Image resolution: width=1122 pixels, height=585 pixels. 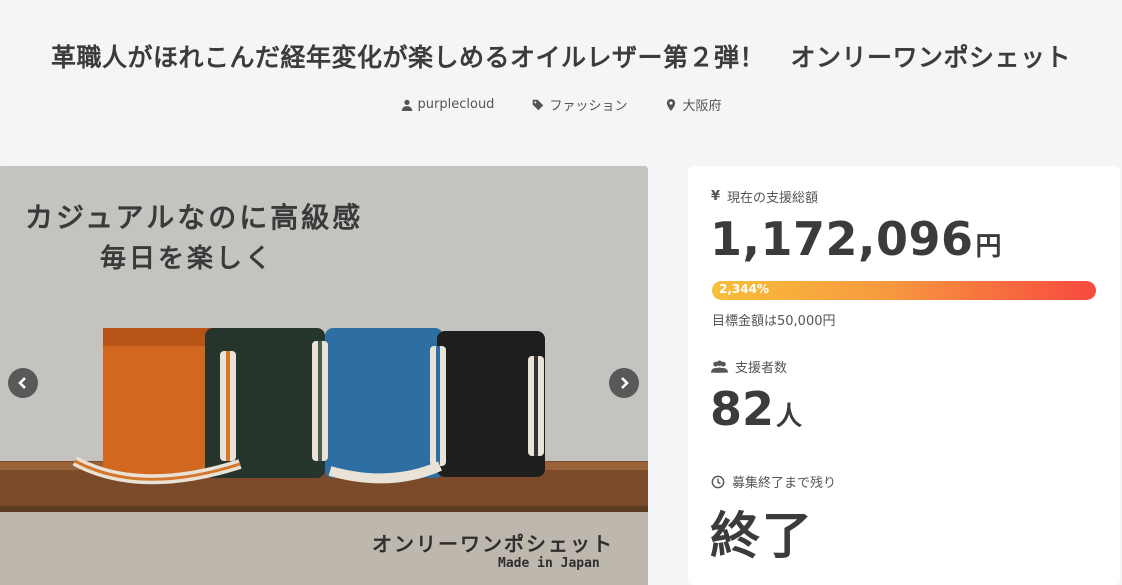 I want to click on overlay-product-name: オンリーワンポシェット, so click(x=493, y=544).